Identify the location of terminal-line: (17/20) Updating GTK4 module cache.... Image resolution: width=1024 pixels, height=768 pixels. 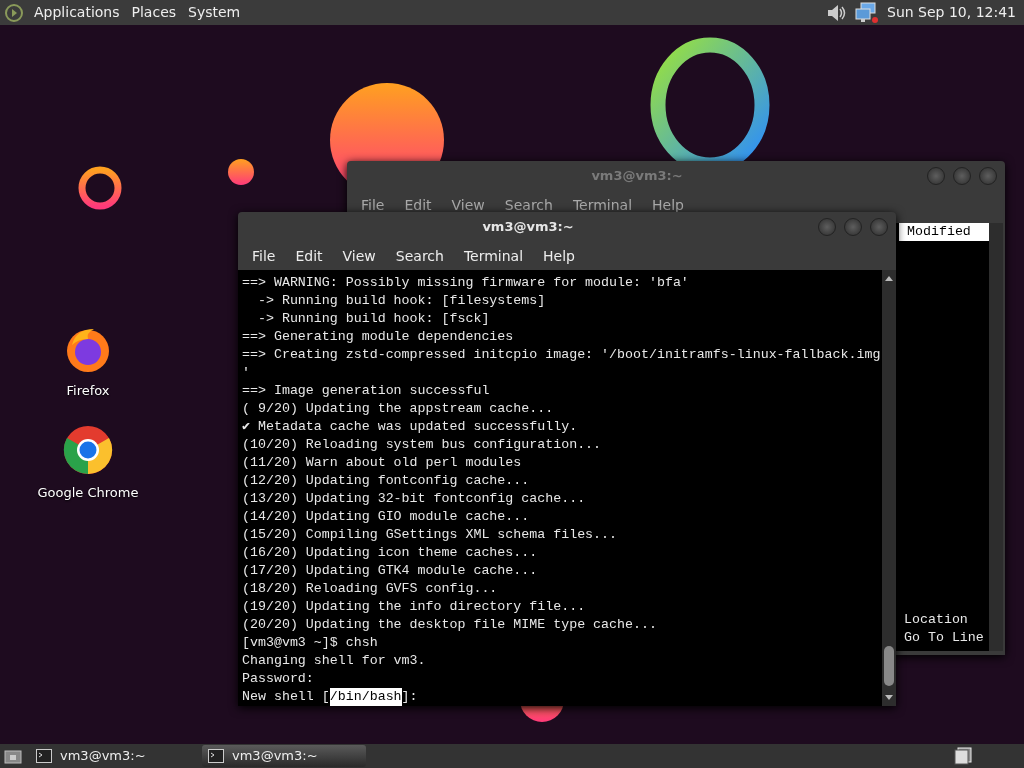
(390, 571).